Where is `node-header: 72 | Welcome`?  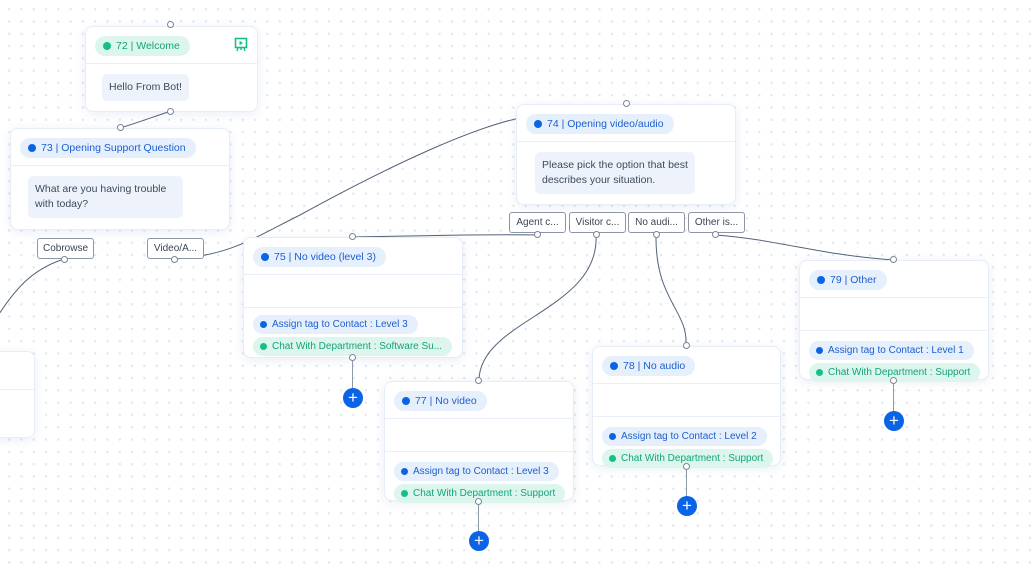 node-header: 72 | Welcome is located at coordinates (171, 45).